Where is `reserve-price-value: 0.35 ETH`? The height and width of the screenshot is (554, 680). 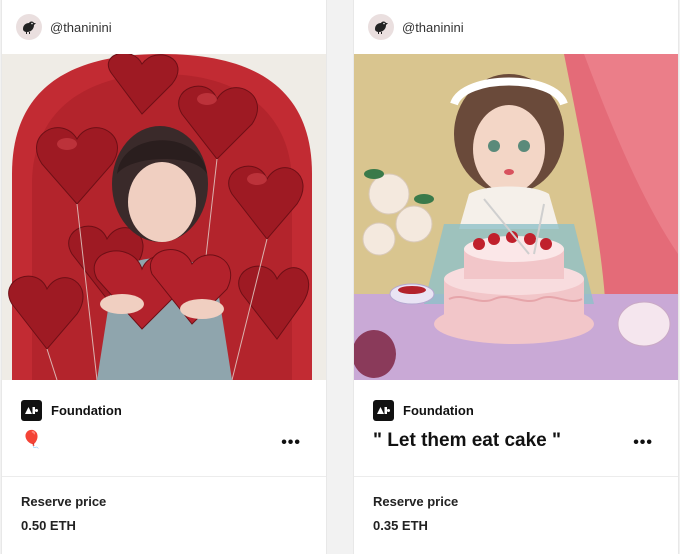
reserve-price-value: 0.35 ETH is located at coordinates (400, 525).